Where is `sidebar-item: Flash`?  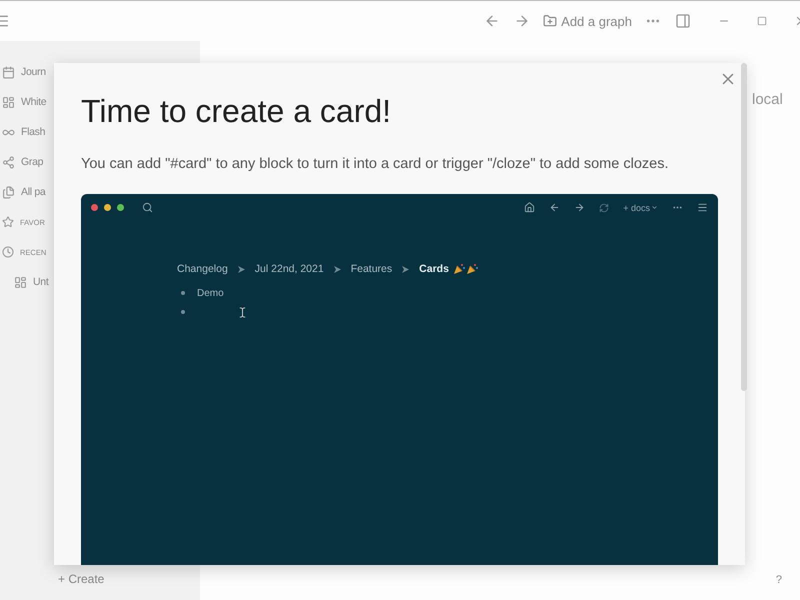 sidebar-item: Flash is located at coordinates (33, 132).